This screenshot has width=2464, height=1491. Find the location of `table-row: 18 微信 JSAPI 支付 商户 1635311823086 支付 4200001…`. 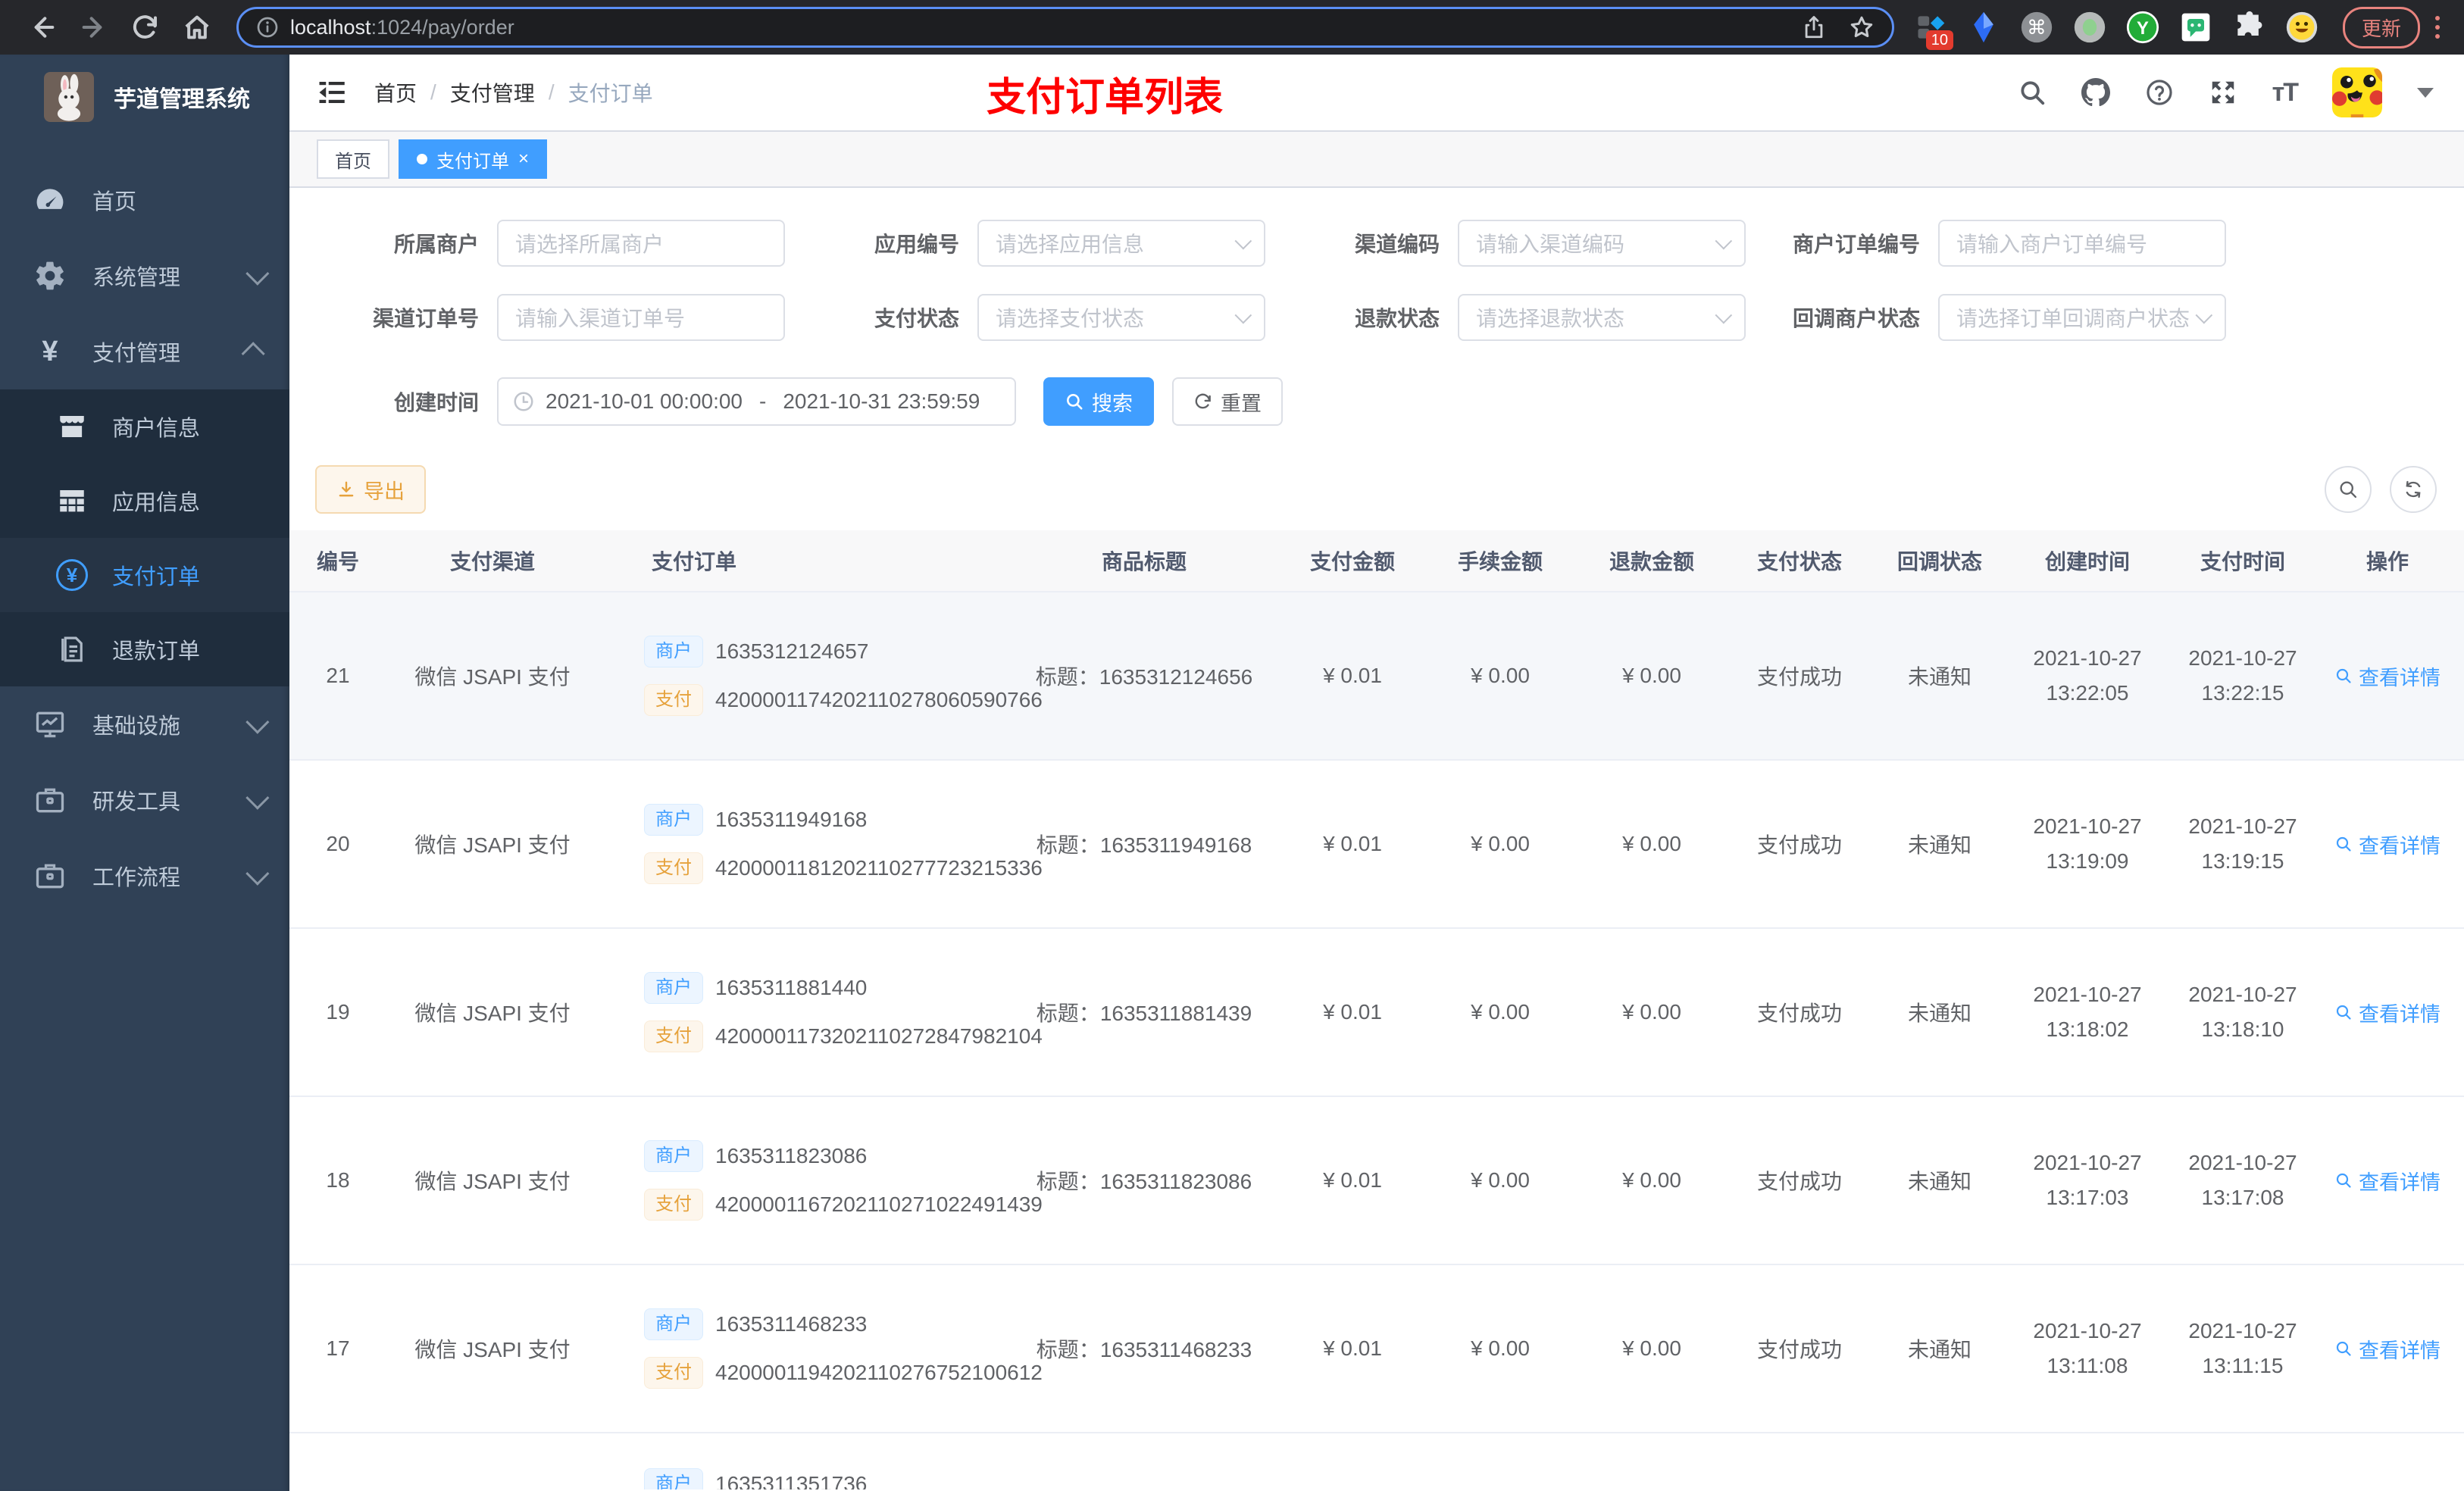

table-row: 18 微信 JSAPI 支付 商户 1635311823086 支付 4200001… is located at coordinates (1376, 1181).